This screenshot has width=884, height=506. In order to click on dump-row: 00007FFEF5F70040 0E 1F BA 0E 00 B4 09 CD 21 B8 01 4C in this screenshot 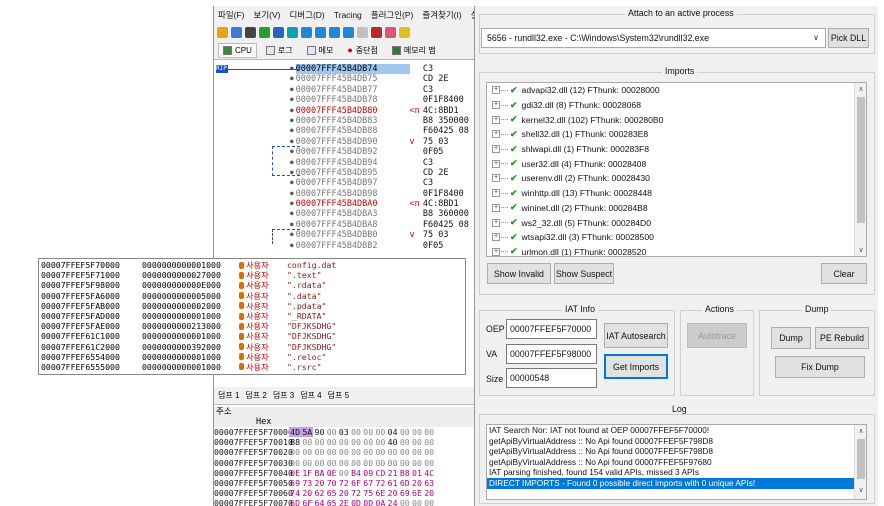, I will do `click(344, 473)`.